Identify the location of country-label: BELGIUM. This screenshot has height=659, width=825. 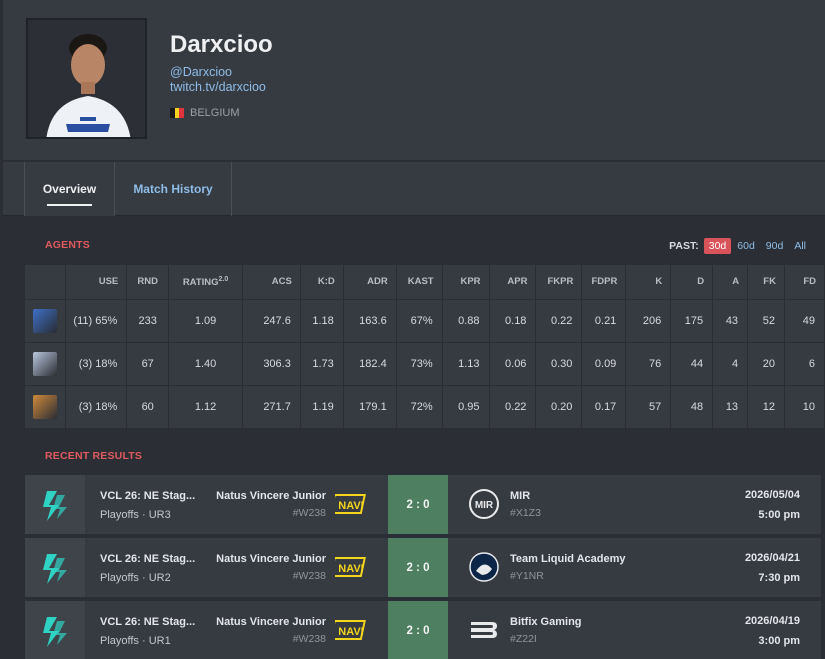
(205, 113).